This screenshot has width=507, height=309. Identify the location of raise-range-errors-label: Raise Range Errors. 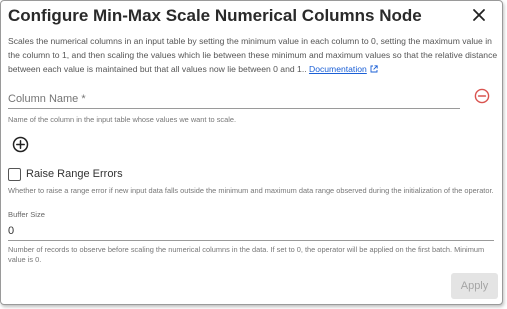
(74, 174).